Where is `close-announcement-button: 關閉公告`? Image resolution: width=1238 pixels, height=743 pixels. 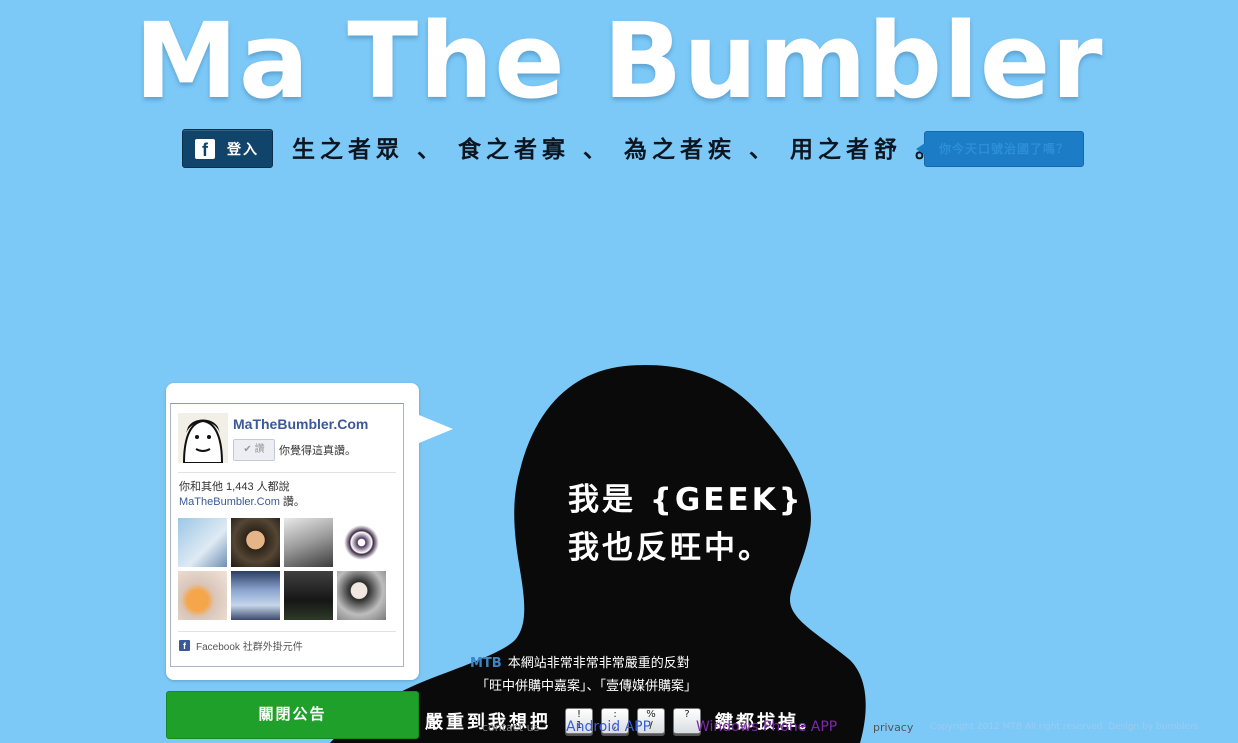
close-announcement-button: 關閉公告 is located at coordinates (292, 715).